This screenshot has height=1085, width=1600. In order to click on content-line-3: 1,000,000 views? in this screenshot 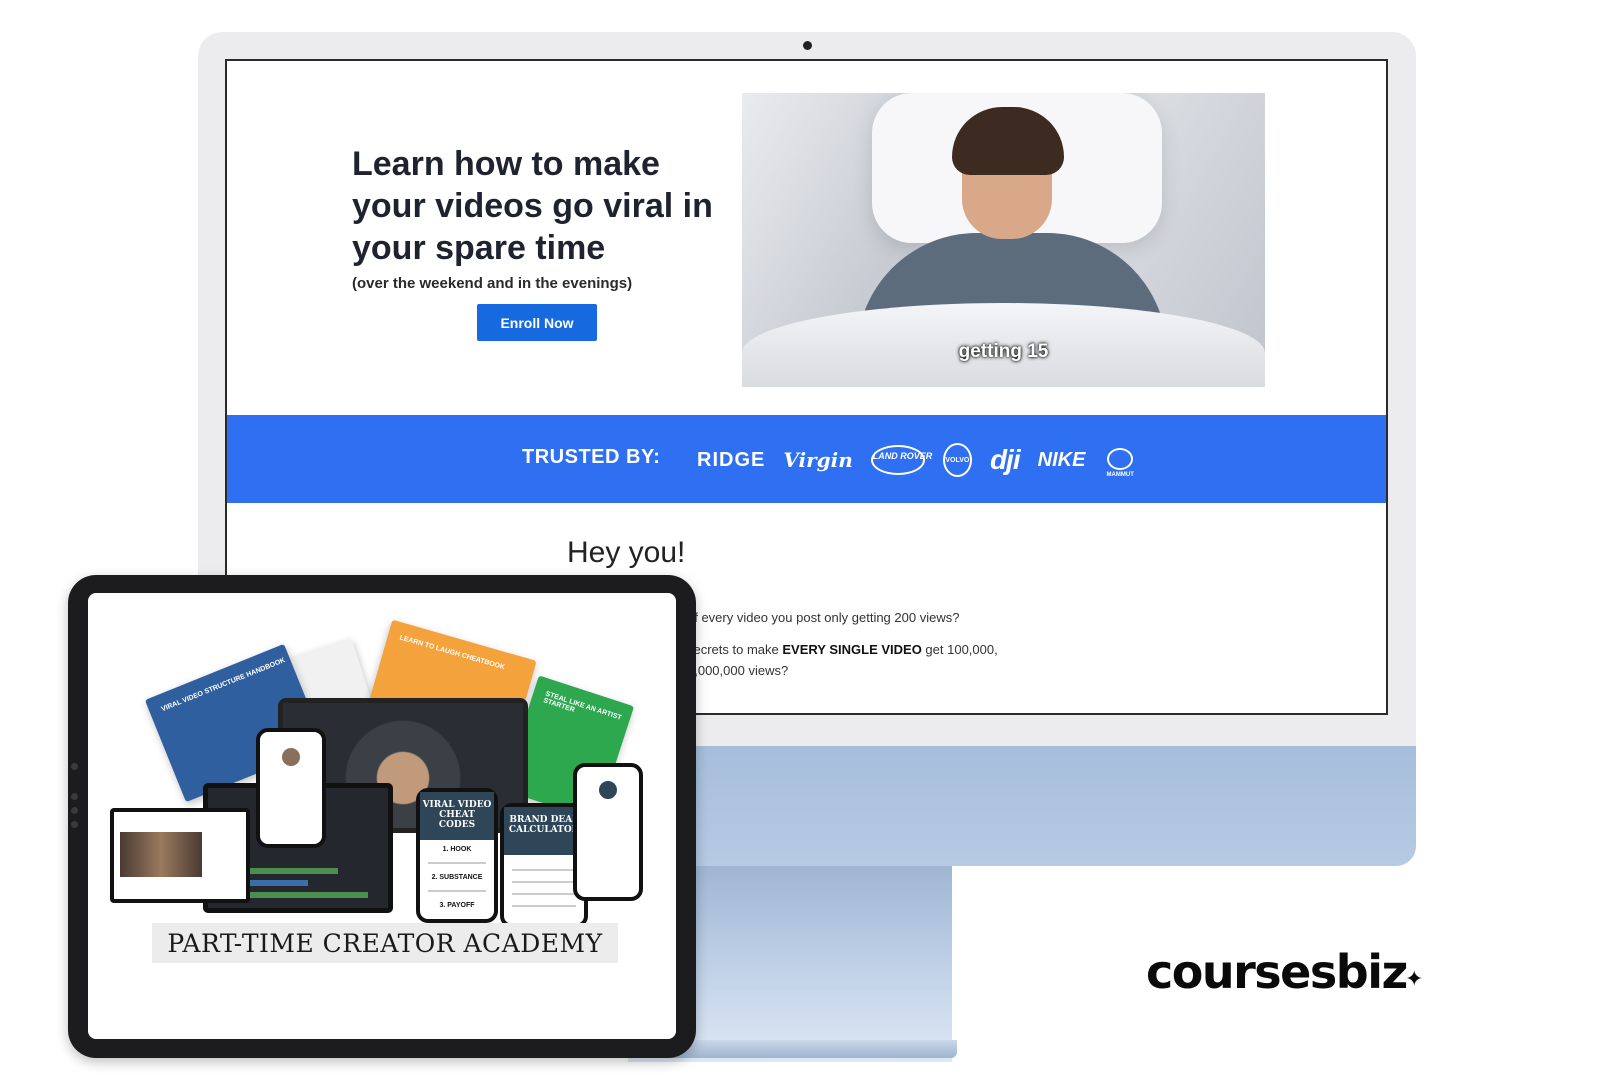, I will do `click(738, 670)`.